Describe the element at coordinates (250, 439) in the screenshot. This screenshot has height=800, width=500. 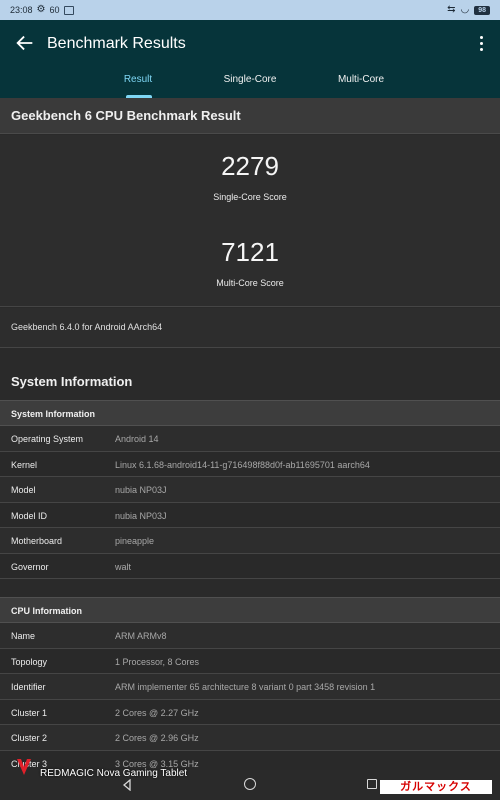
I see `table-row: Operating System Android 14` at that location.